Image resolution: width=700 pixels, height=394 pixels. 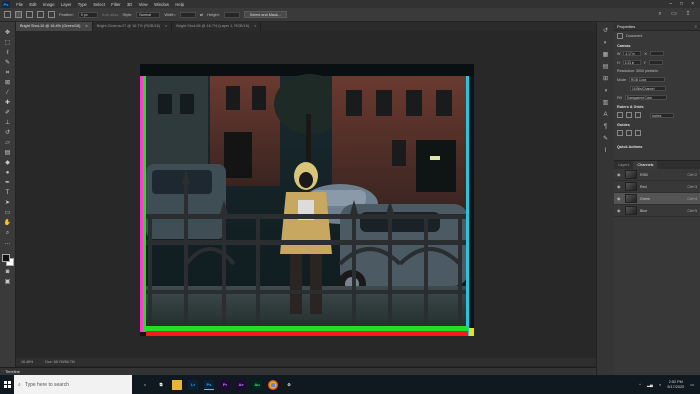 What do you see at coordinates (8, 282) in the screenshot?
I see `screen-mode-icon: ▣` at bounding box center [8, 282].